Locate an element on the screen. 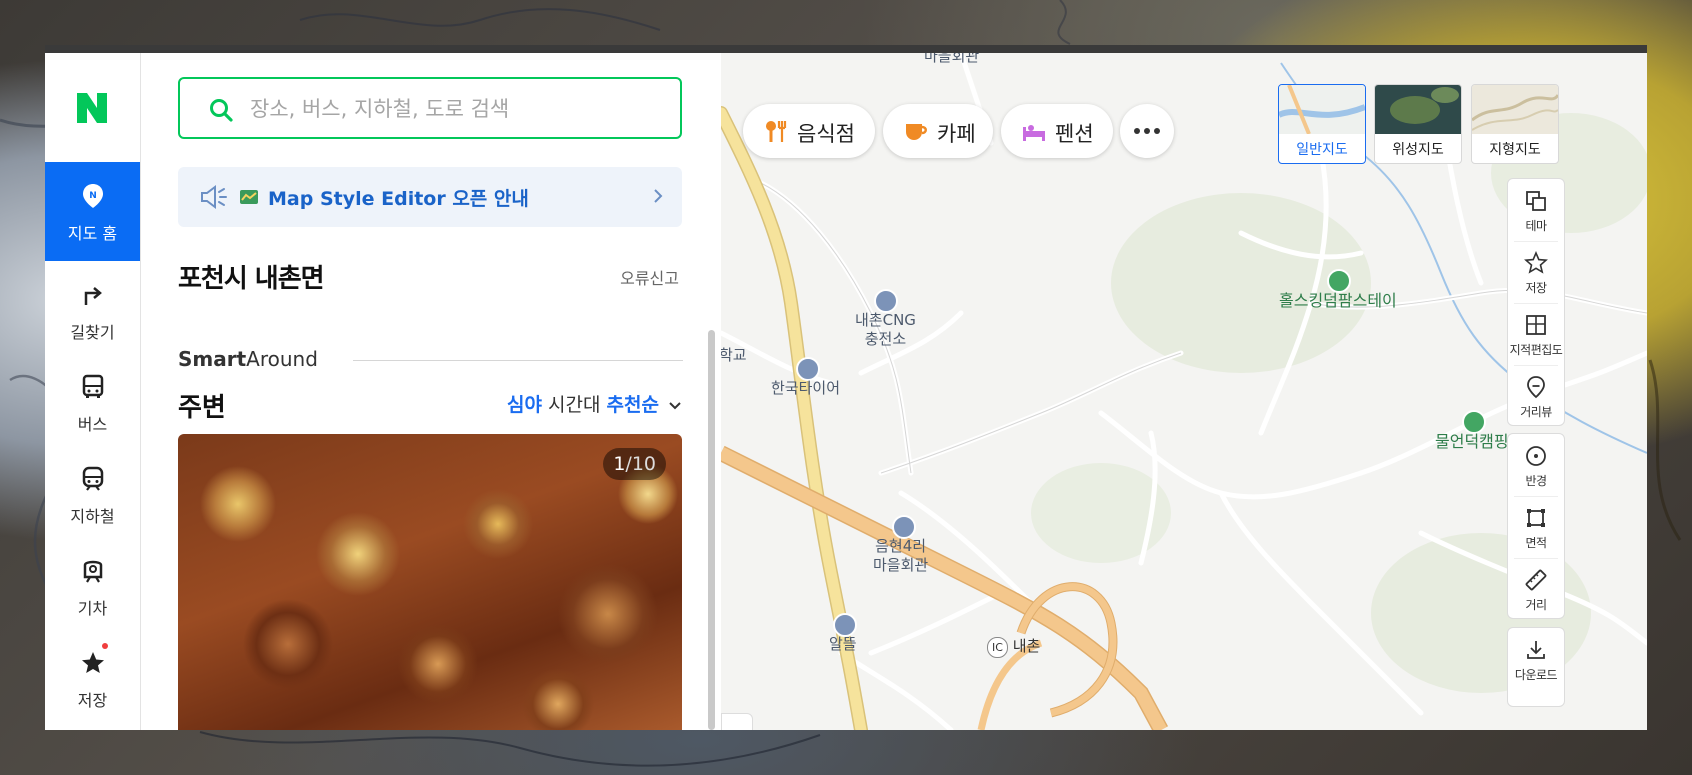 This screenshot has width=1692, height=775. map-label-line: 내촌CNG is located at coordinates (885, 320).